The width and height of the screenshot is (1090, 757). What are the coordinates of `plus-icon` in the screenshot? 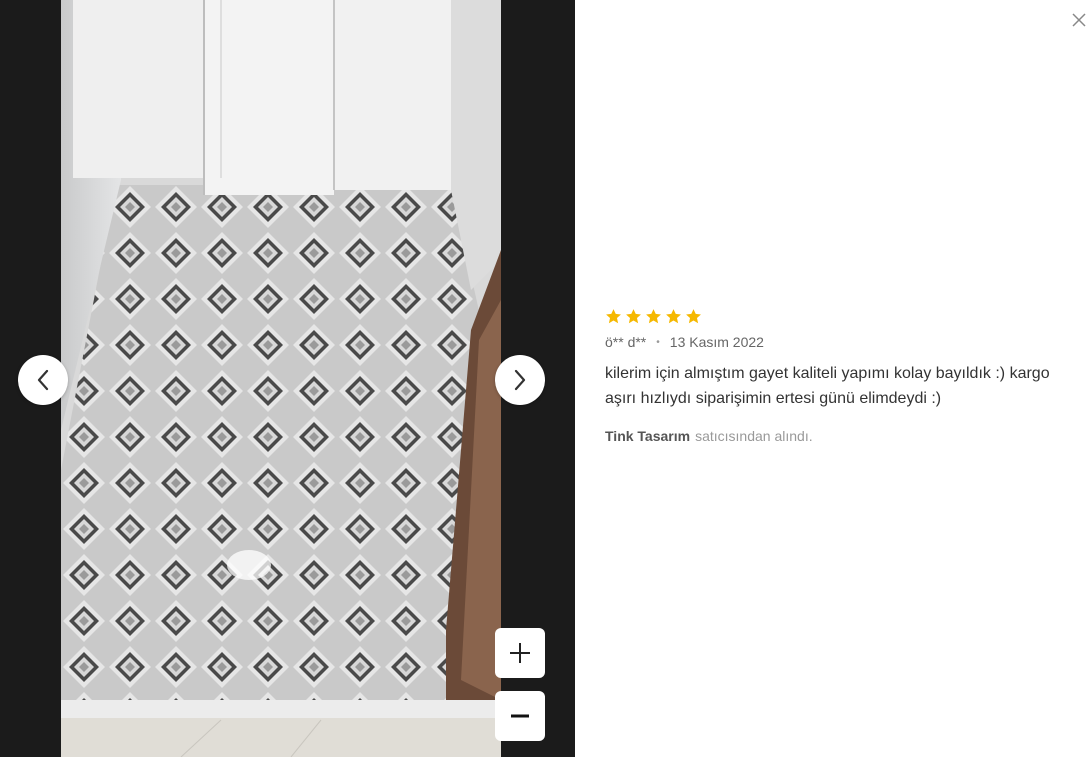 It's located at (520, 653).